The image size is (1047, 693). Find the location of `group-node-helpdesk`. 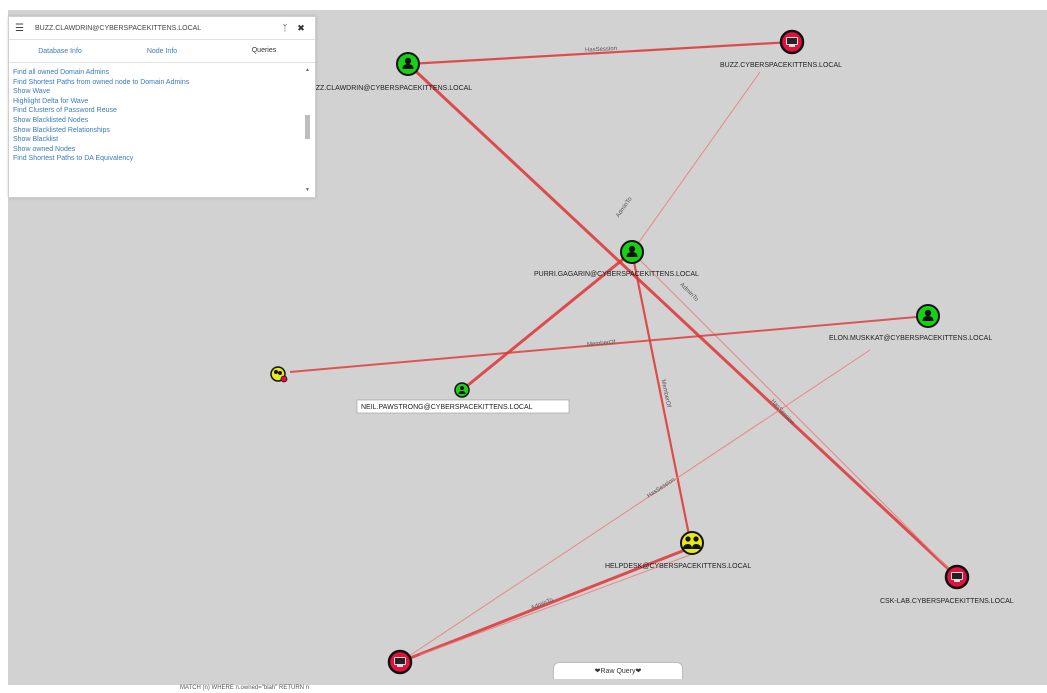

group-node-helpdesk is located at coordinates (692, 543).